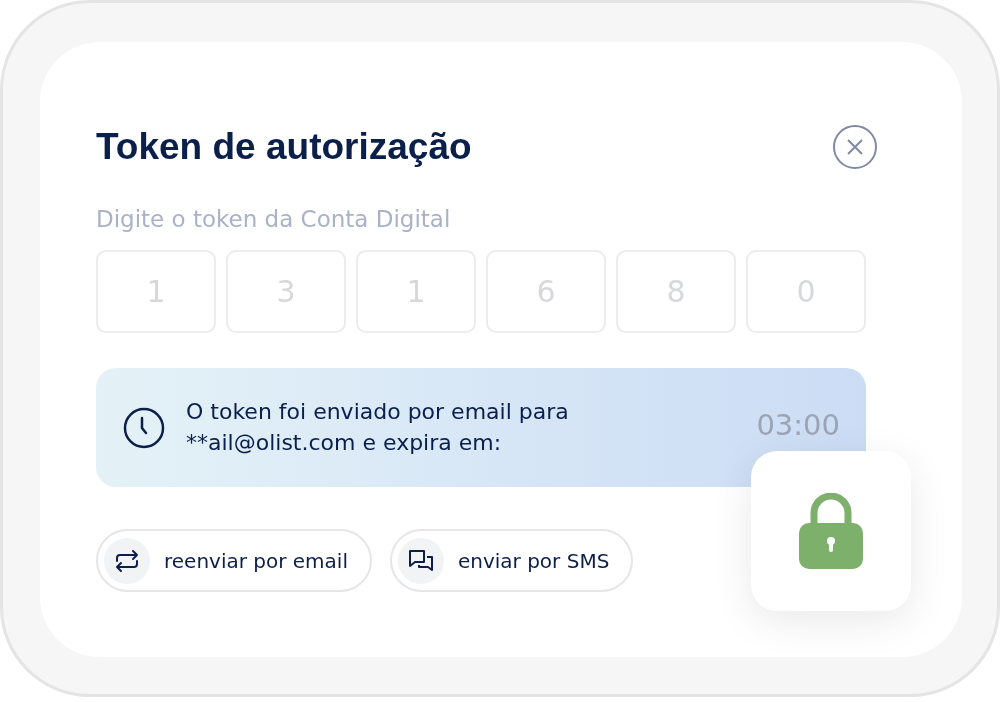  I want to click on countdown-timer: 03:00, so click(798, 425).